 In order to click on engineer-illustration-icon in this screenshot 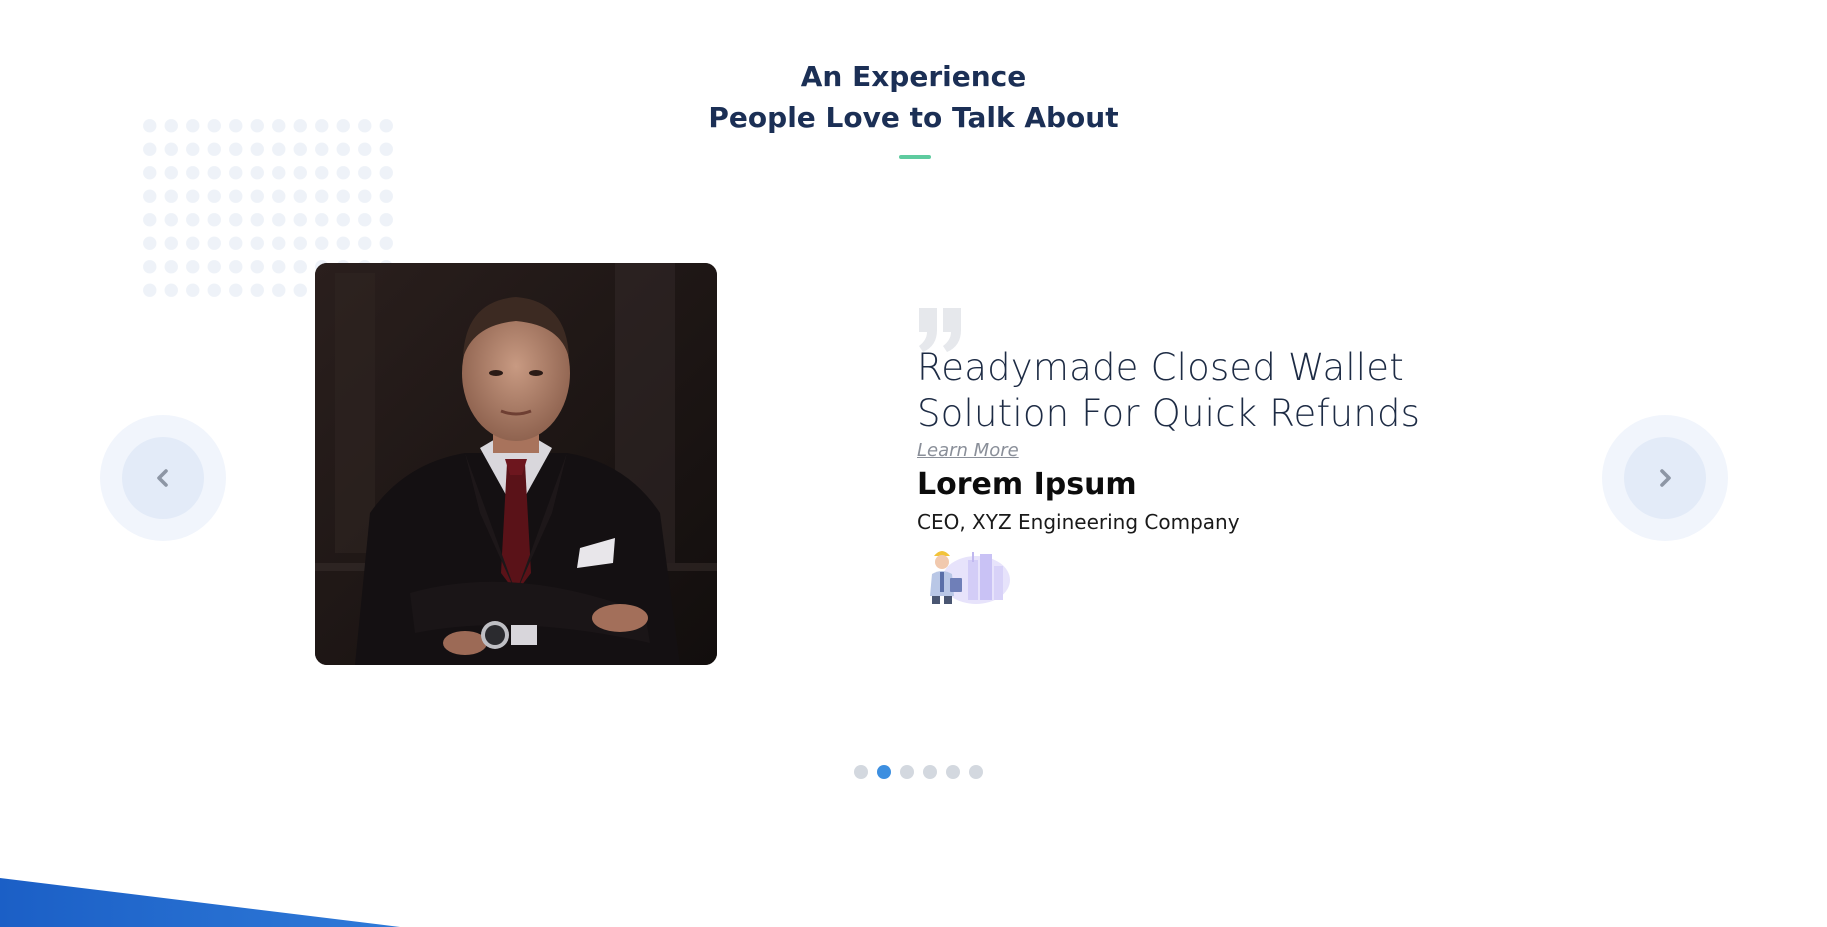, I will do `click(970, 577)`.